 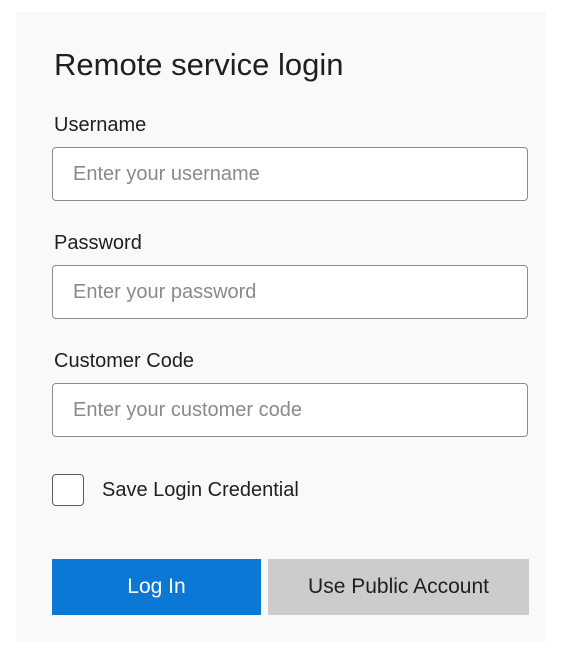 I want to click on save-credential-label: Save Login Credential, so click(x=200, y=490).